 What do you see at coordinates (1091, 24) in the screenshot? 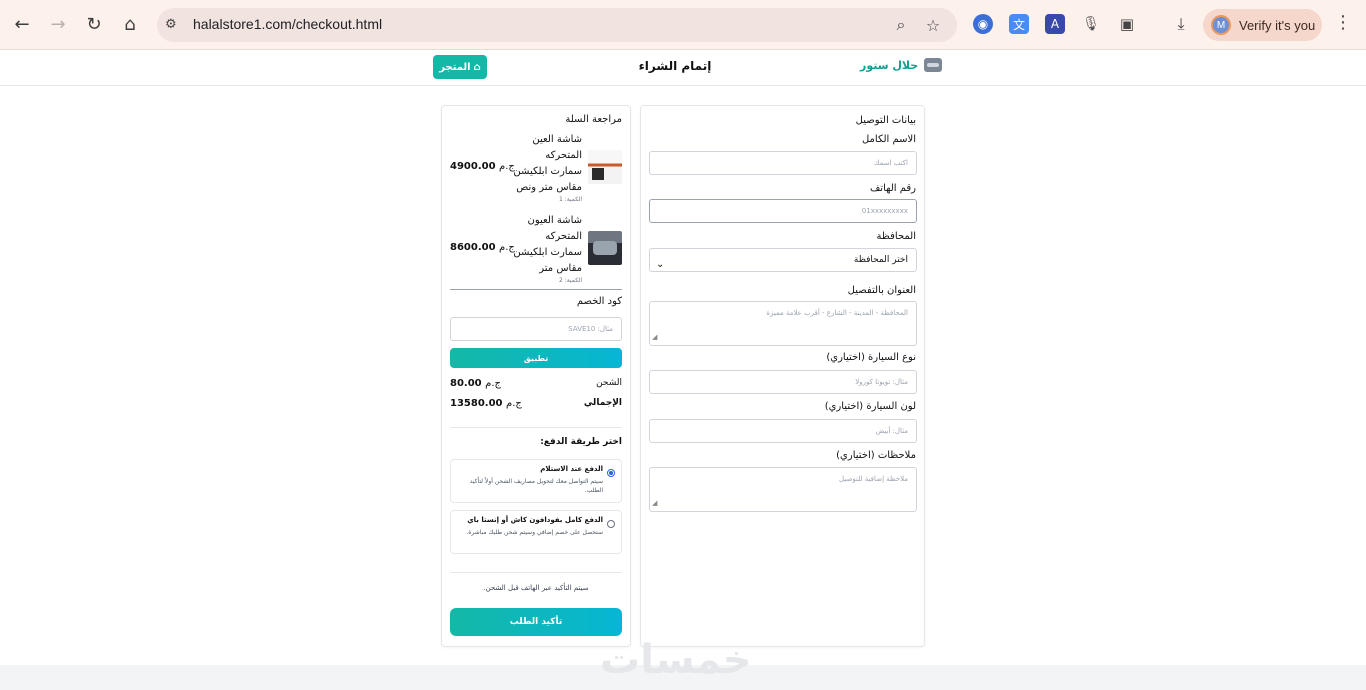
I see `microphone-icon: 🎙` at bounding box center [1091, 24].